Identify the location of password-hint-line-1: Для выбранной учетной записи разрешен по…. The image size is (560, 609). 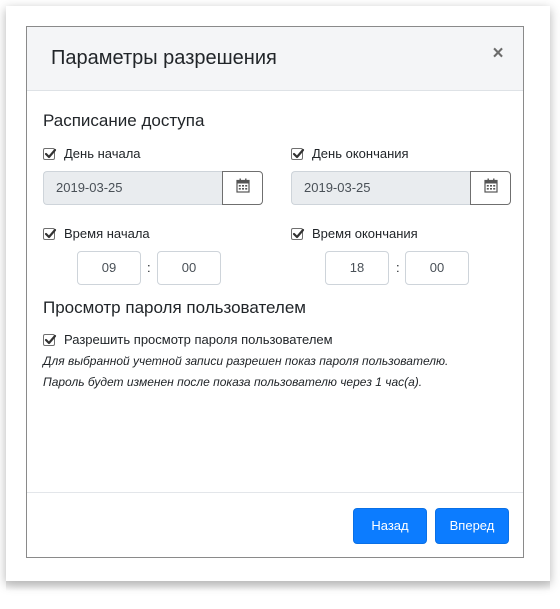
(246, 361).